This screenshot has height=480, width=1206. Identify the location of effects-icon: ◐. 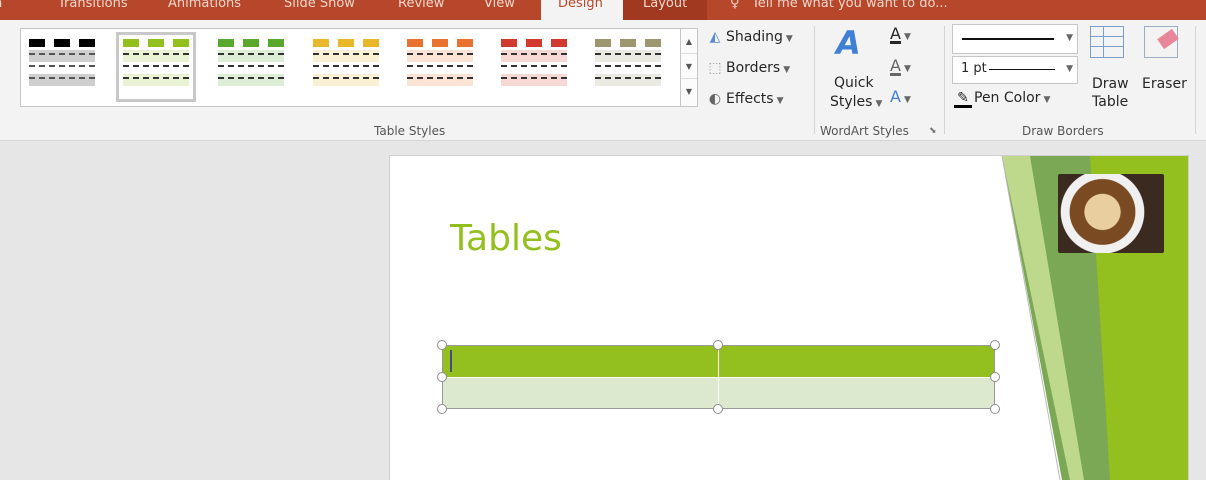
(715, 99).